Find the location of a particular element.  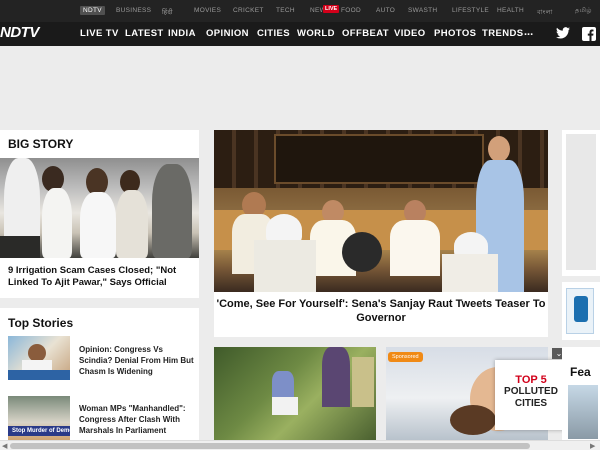

top-stories-heading: Top Stories is located at coordinates (41, 323).